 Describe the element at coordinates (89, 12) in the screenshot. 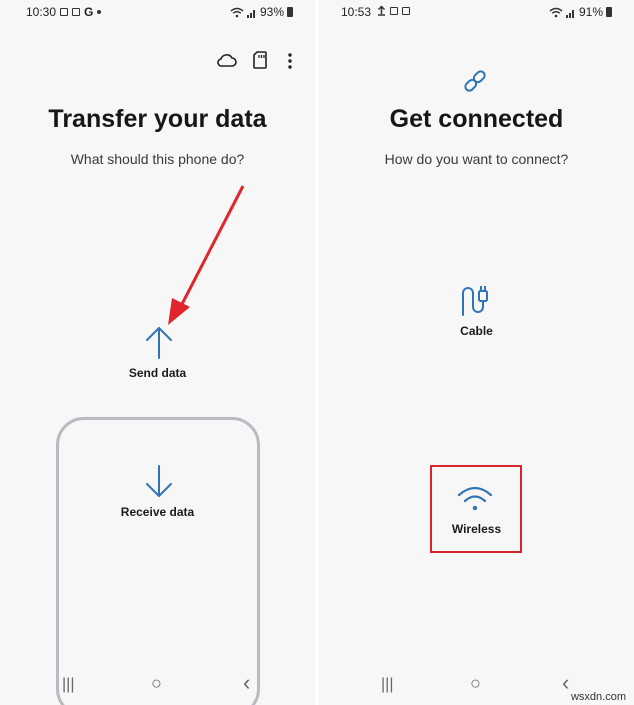

I see `google-g-icon: G` at that location.